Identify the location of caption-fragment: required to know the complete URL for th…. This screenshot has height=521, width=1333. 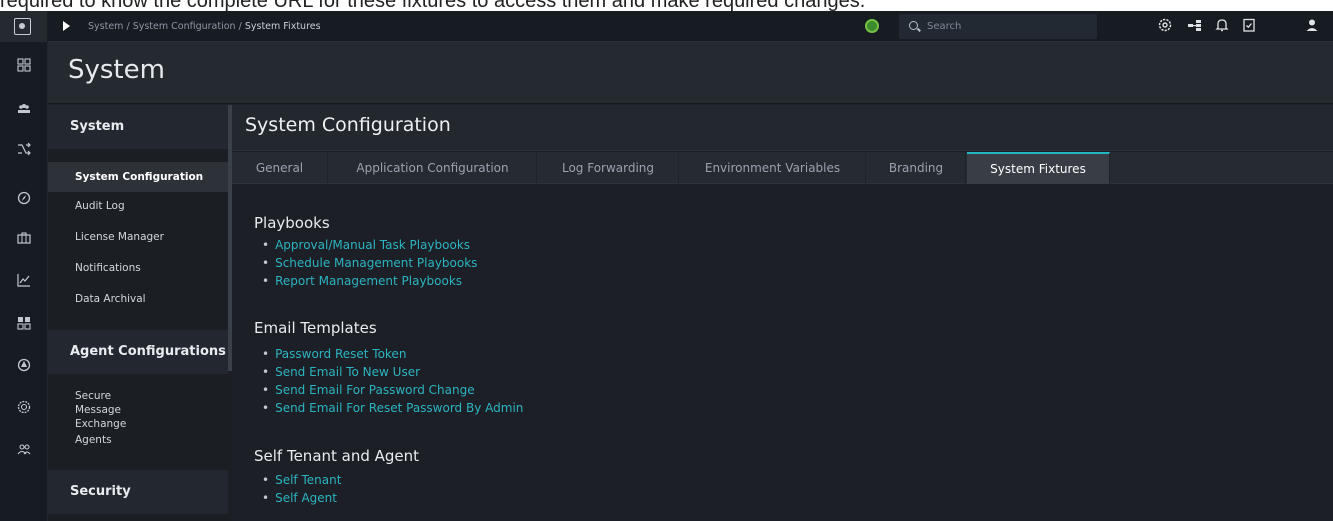
(433, 5).